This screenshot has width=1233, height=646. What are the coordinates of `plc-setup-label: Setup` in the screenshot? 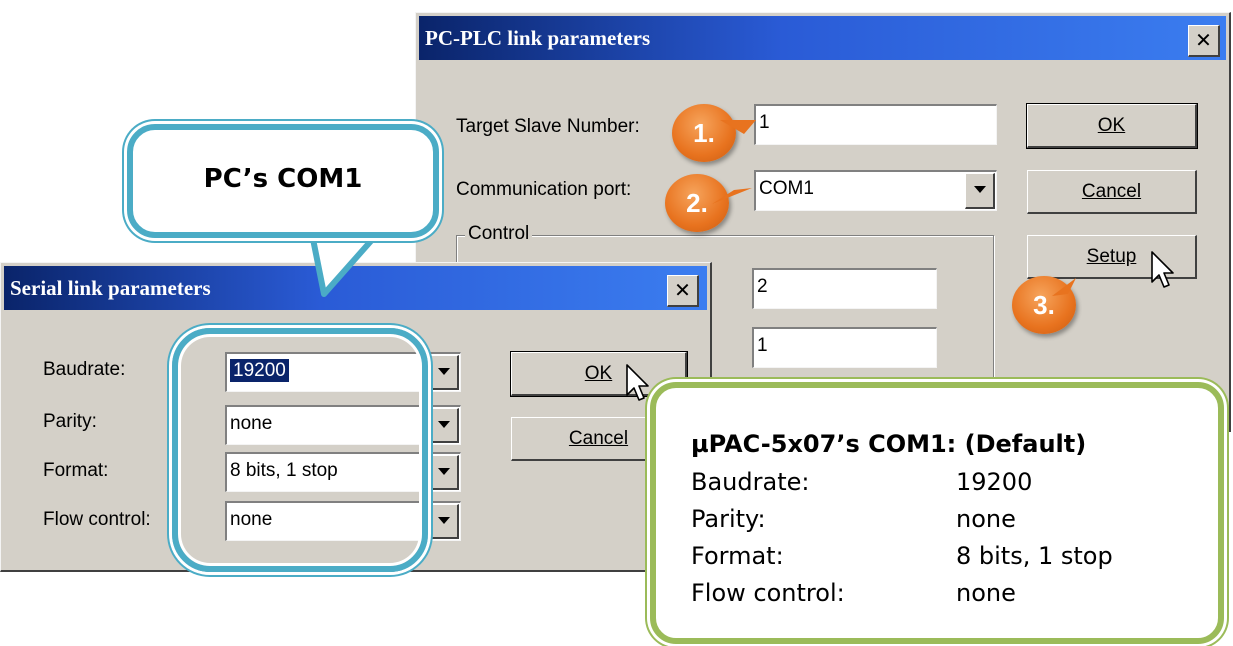 It's located at (1111, 256).